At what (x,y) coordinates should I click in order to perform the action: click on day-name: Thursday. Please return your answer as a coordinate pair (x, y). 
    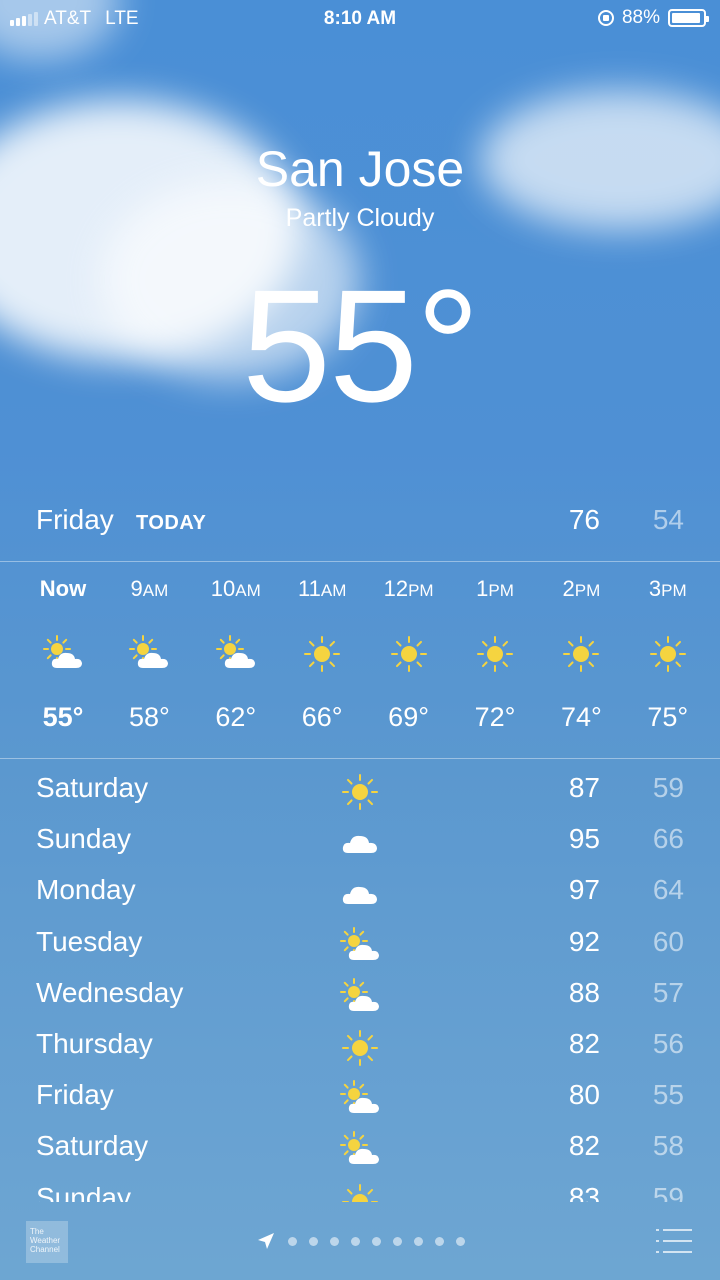
    Looking at the image, I should click on (94, 1043).